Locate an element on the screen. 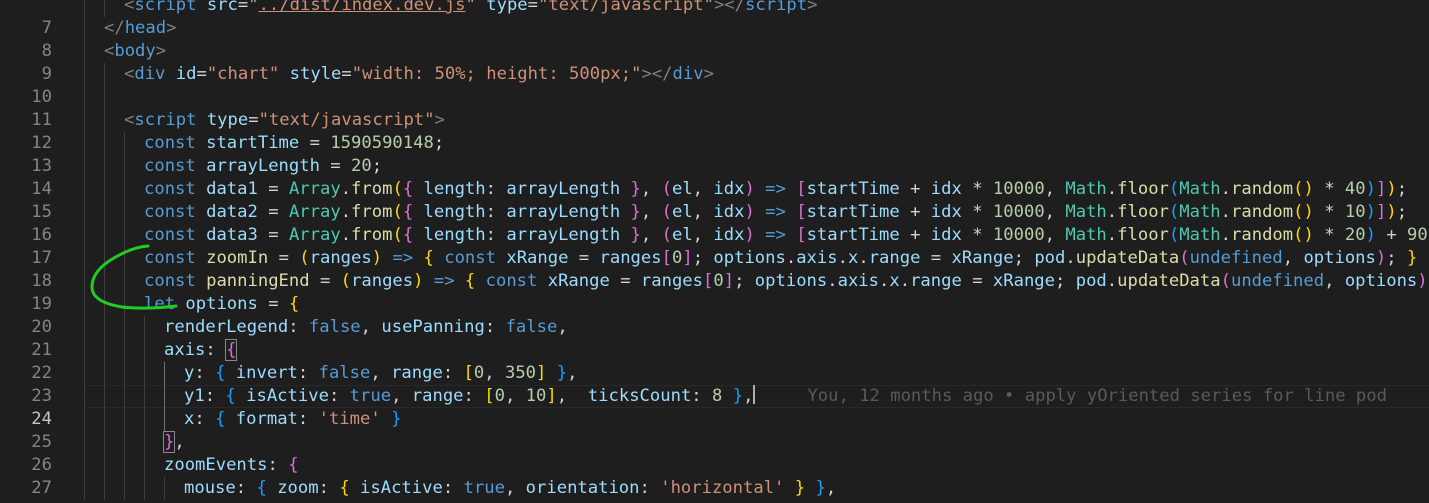 The image size is (1429, 503). code-text: const startTime = 1590590148; is located at coordinates (294, 143).